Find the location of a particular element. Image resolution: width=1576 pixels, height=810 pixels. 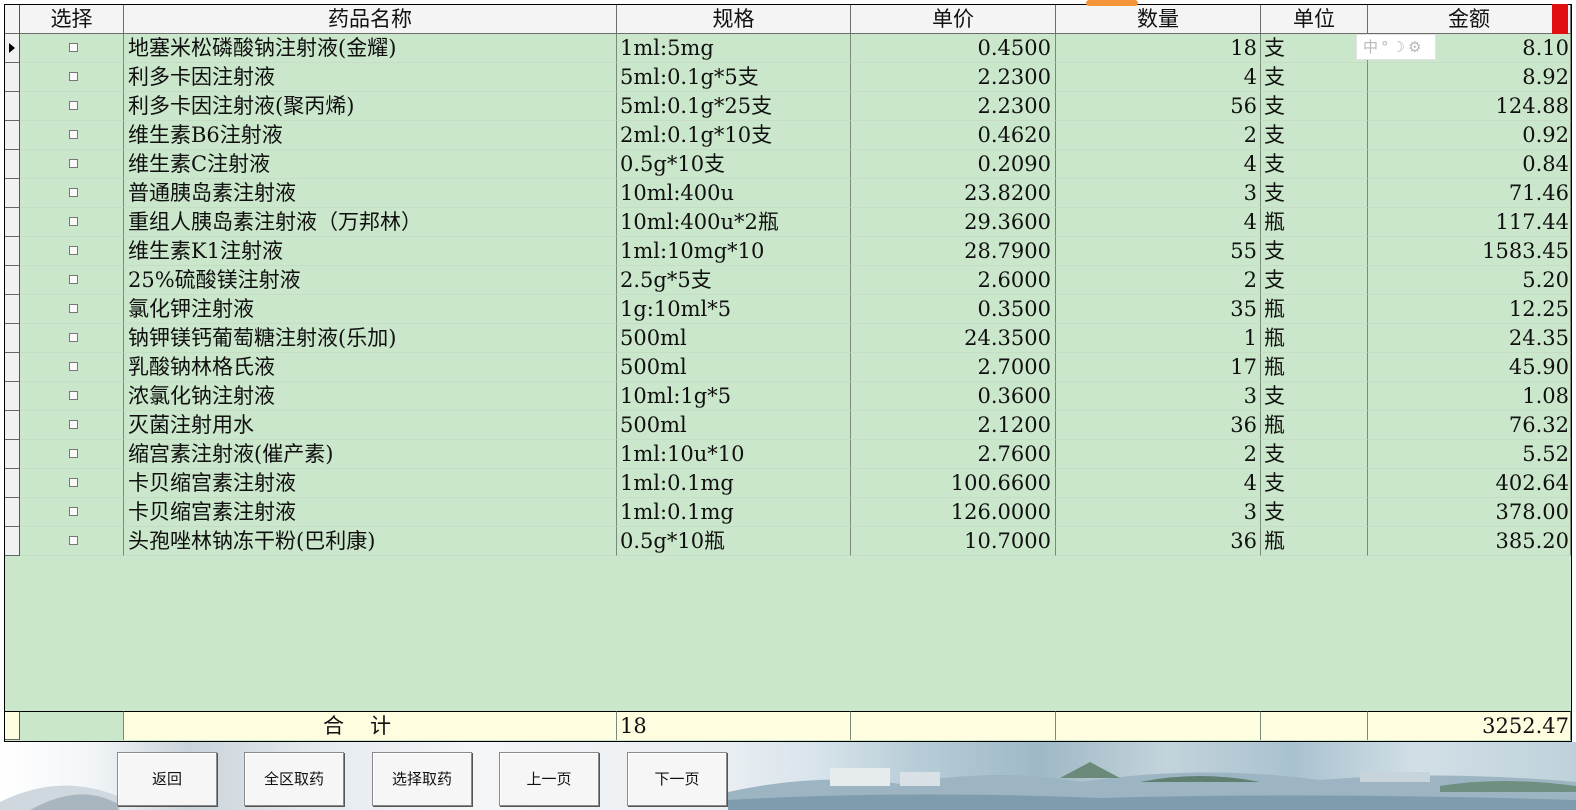

drug-name-cell: 浓氯化钠注射液 is located at coordinates (370, 396).